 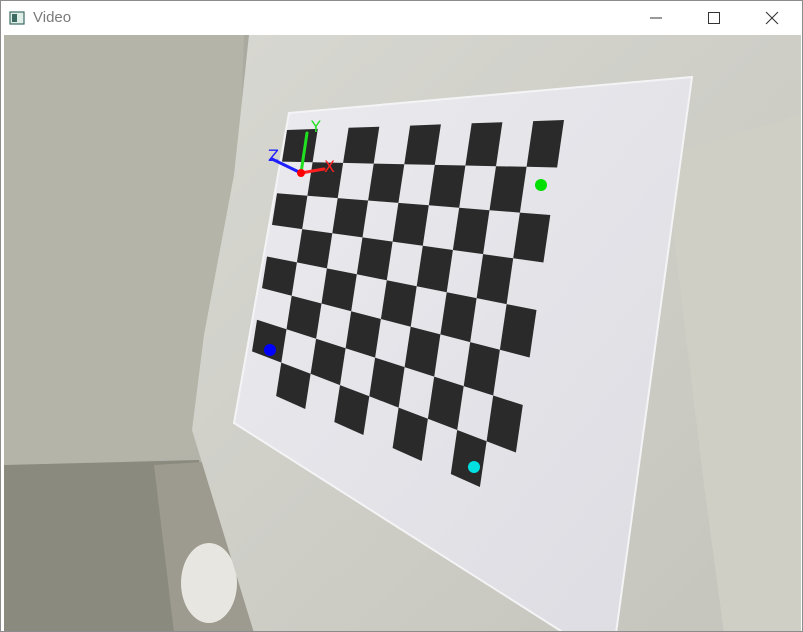 I want to click on maximize-button, so click(x=714, y=18).